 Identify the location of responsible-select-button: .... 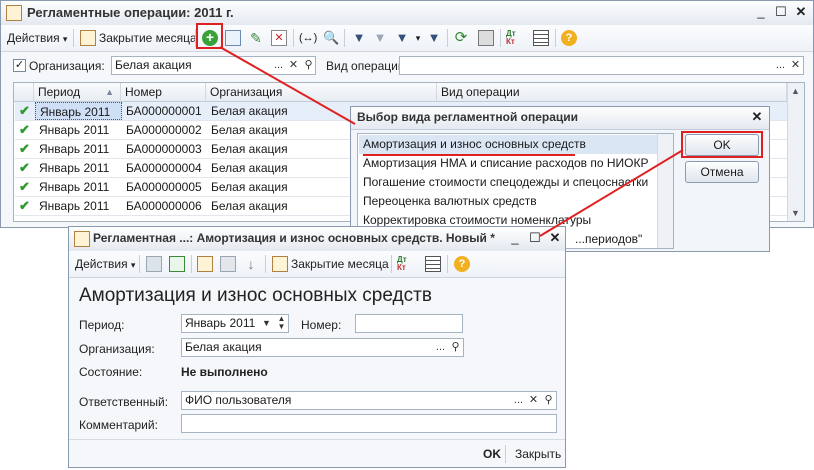
(518, 400).